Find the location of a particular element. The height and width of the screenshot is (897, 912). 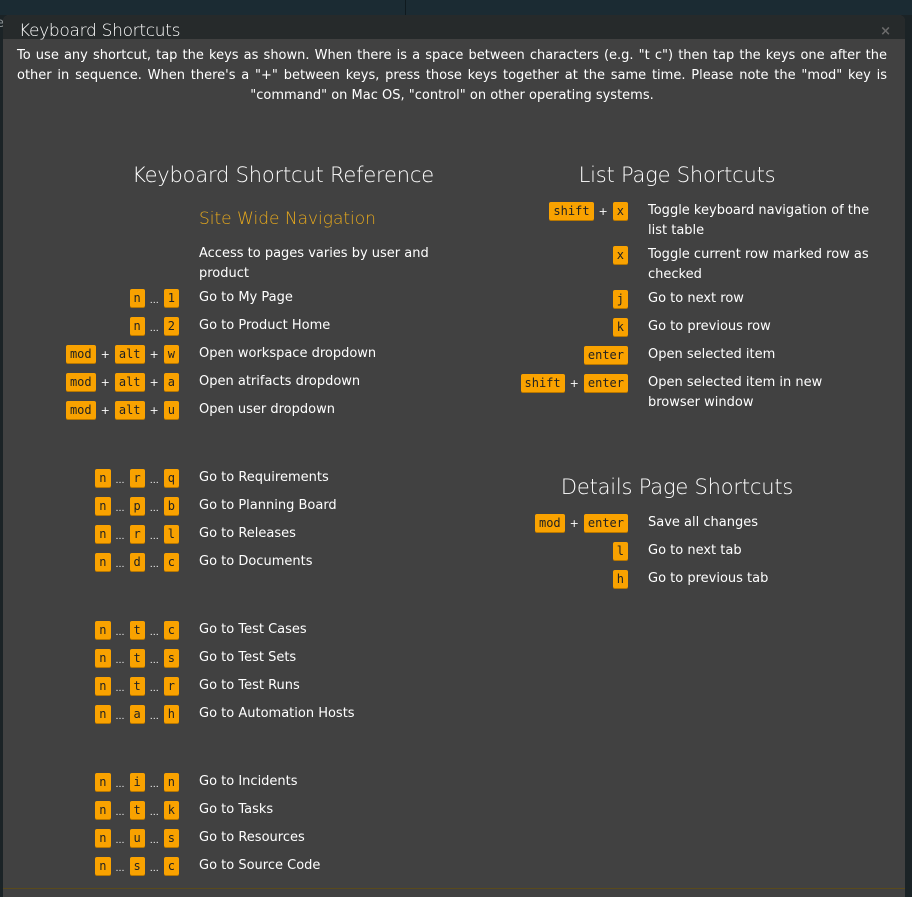

background-app-bar is located at coordinates (456, 7).